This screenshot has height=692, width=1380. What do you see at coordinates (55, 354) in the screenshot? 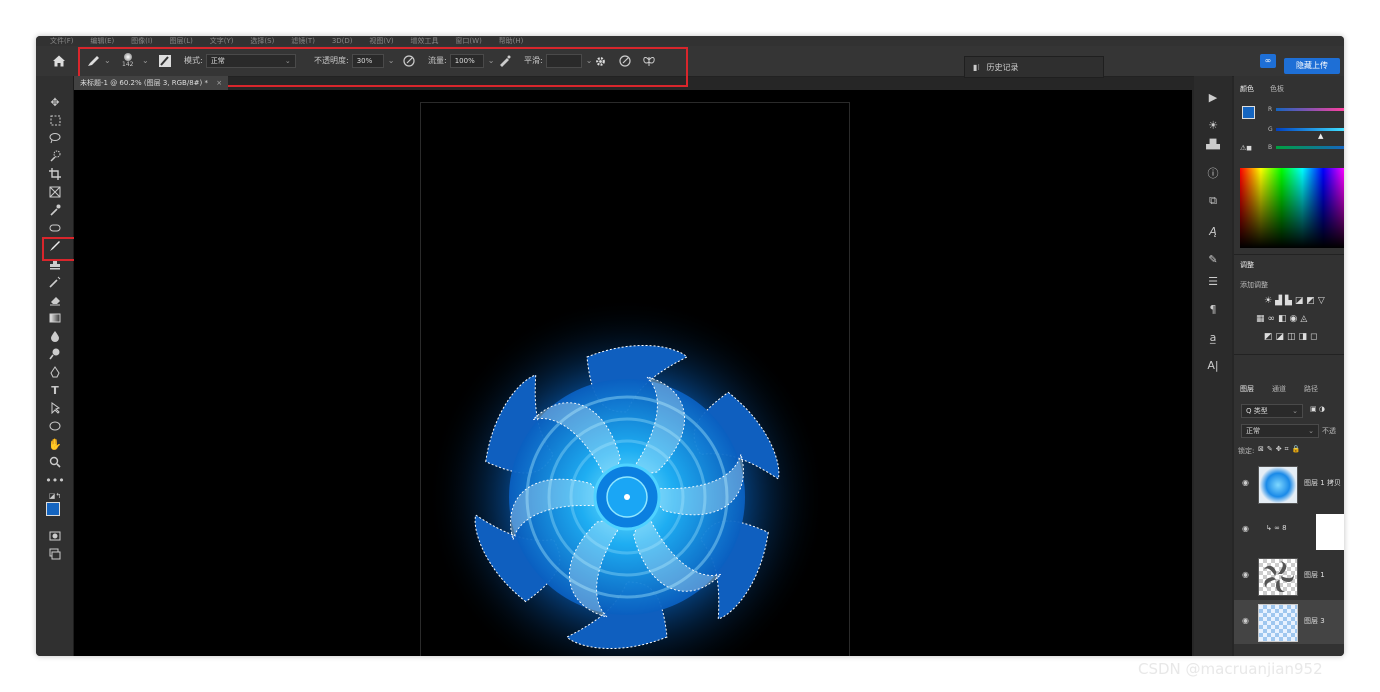
I see `dodge-tool` at bounding box center [55, 354].